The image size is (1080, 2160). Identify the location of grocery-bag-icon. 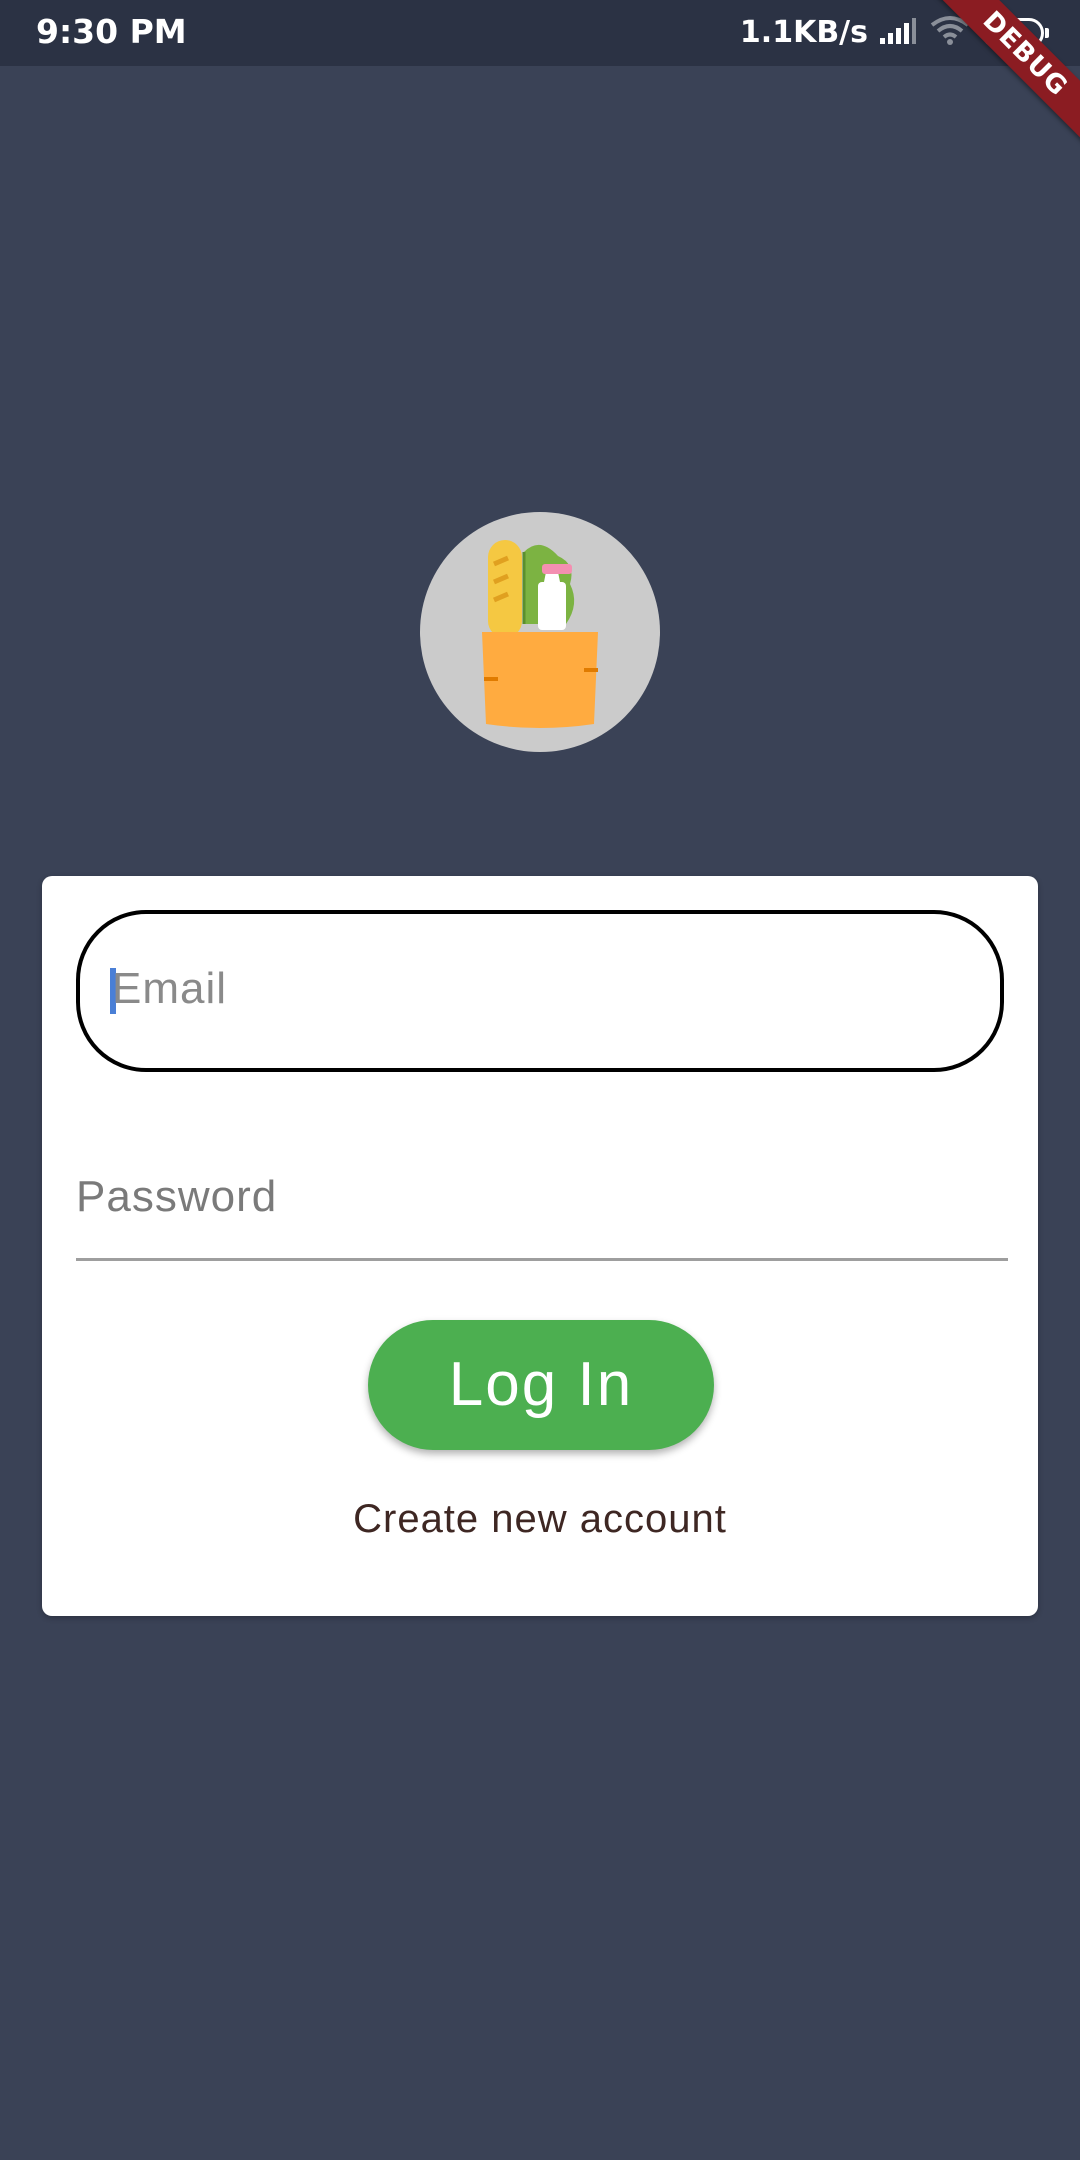
(540, 634).